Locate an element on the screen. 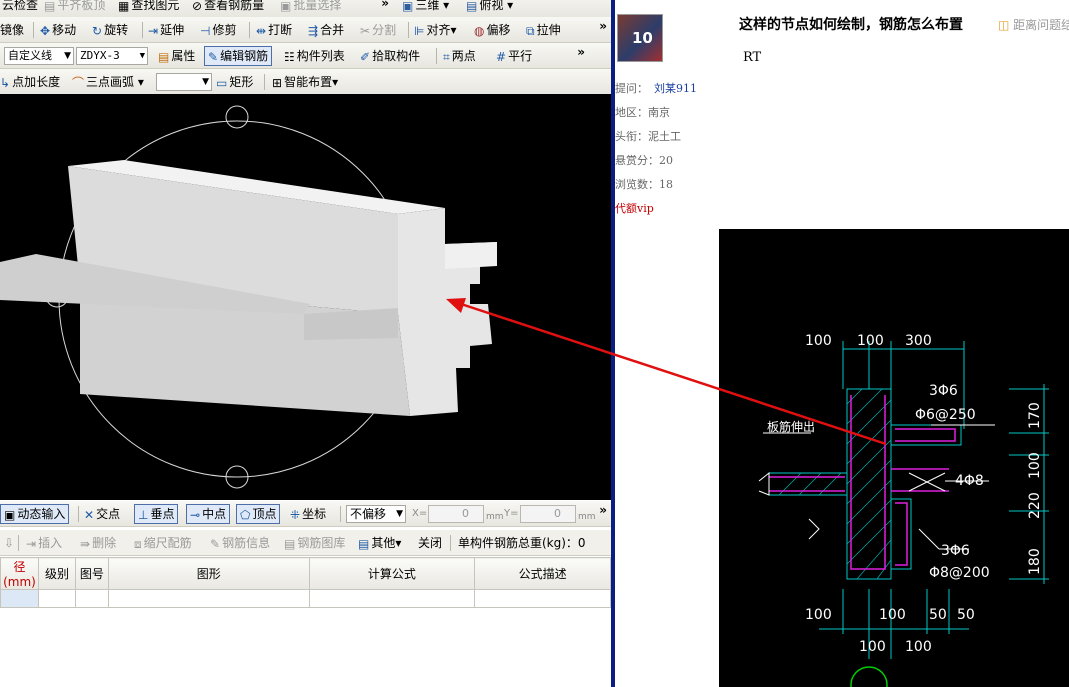 Image resolution: width=1069 pixels, height=687 pixels. x-coordinate-input: 0 is located at coordinates (456, 514).